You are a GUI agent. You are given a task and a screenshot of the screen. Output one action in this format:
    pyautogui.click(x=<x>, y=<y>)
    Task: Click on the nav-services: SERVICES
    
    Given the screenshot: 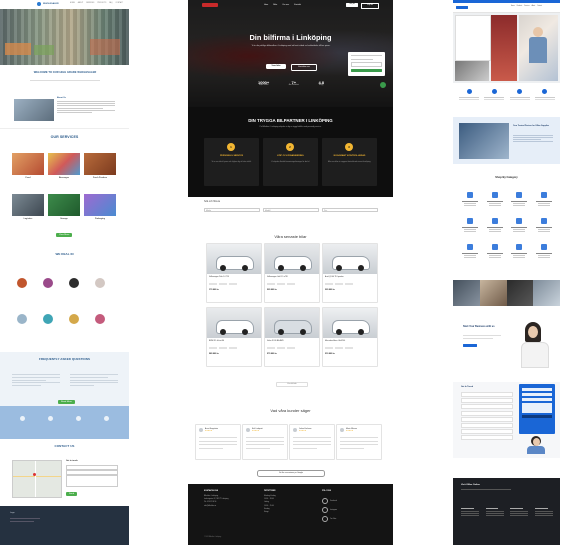 What is the action you would take?
    pyautogui.click(x=90, y=4)
    